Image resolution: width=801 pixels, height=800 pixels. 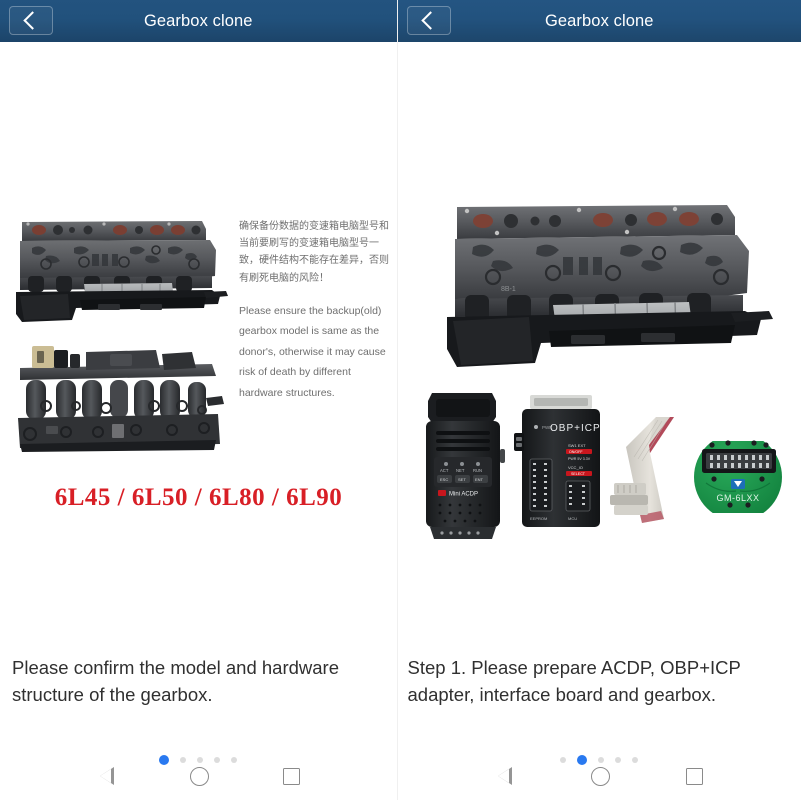 What do you see at coordinates (605, 282) in the screenshot?
I see `gearbox-valve-body-photo: 8B-1` at bounding box center [605, 282].